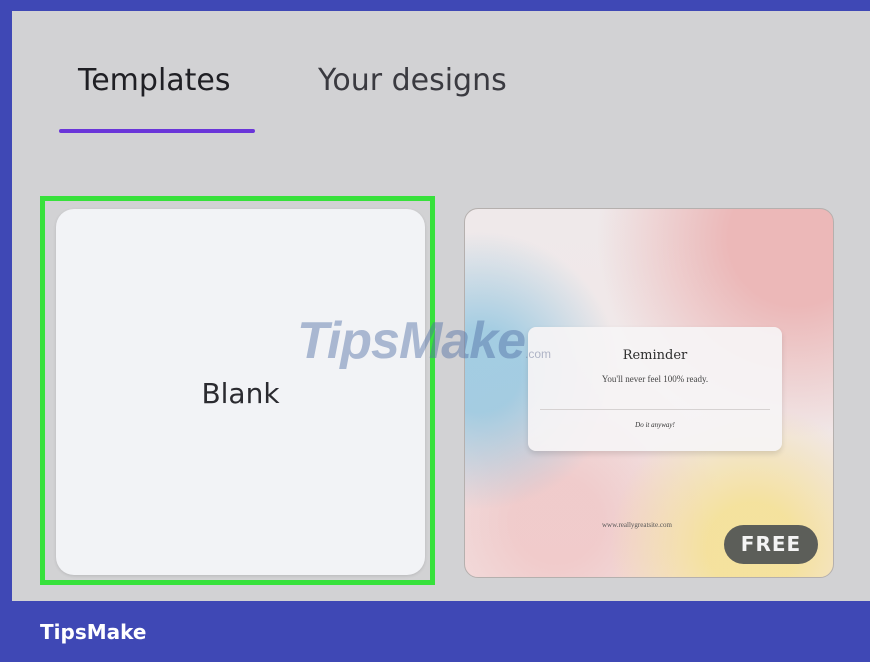  Describe the element at coordinates (655, 355) in the screenshot. I see `template-title: Reminder` at that location.